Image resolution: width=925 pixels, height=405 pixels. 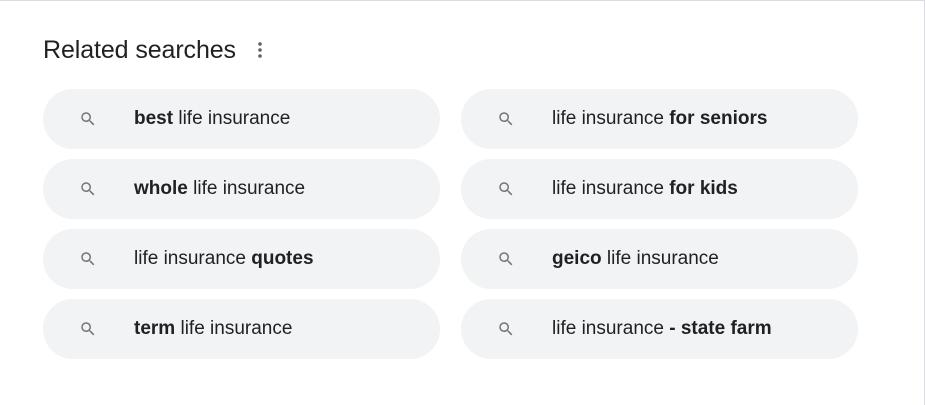 I want to click on related-search-label: whole life insurance, so click(x=219, y=189).